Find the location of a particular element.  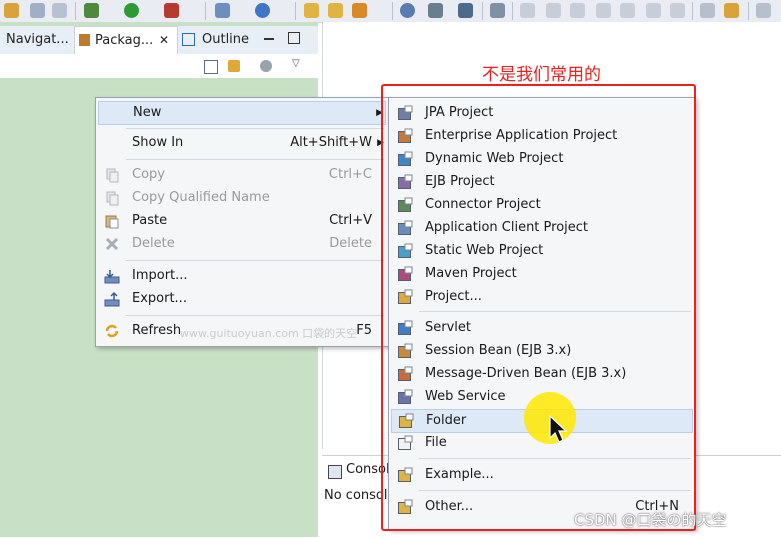

view-menu-icon: ▽ is located at coordinates (296, 63).